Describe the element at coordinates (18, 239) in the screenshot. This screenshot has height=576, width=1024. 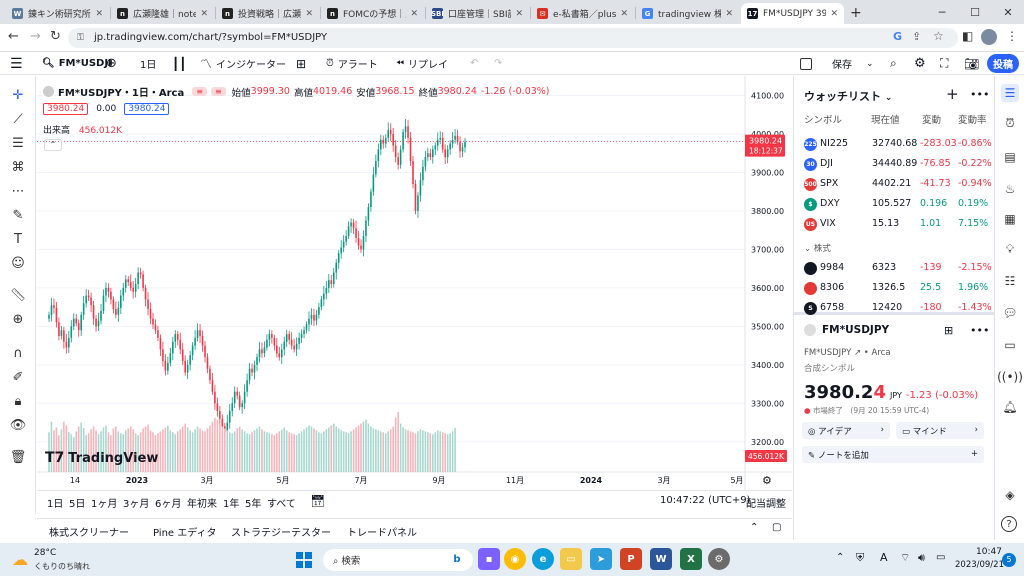
I see `text-tool-icon: T` at that location.